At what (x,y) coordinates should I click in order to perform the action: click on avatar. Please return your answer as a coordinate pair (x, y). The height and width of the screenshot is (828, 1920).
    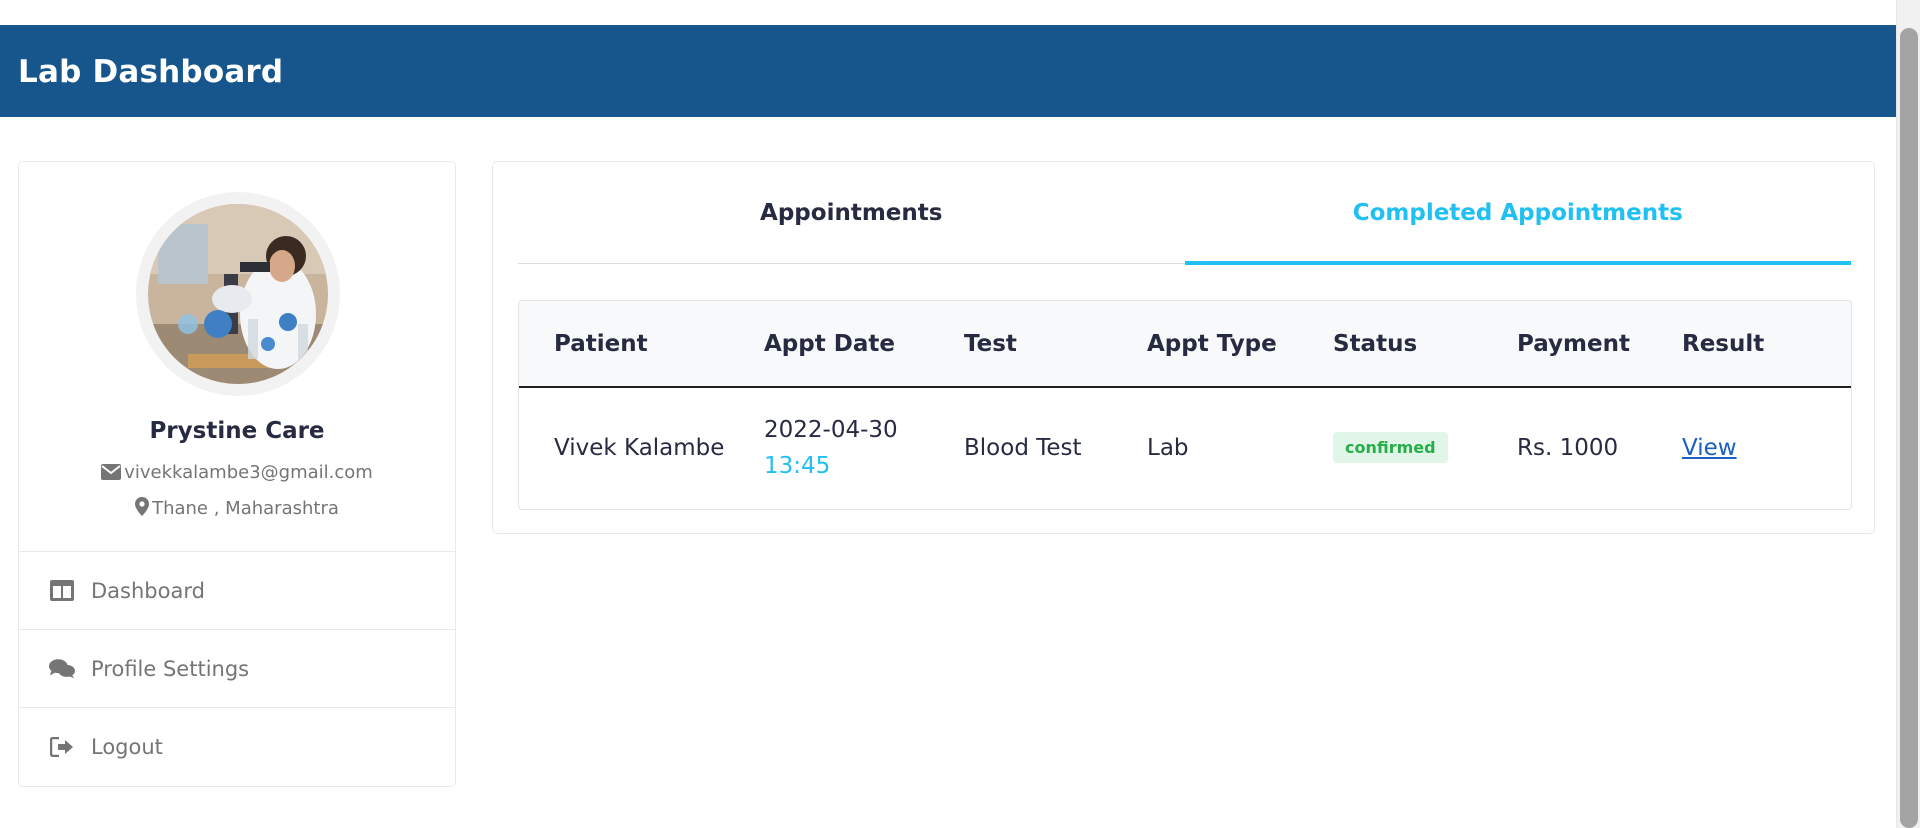
    Looking at the image, I should click on (238, 294).